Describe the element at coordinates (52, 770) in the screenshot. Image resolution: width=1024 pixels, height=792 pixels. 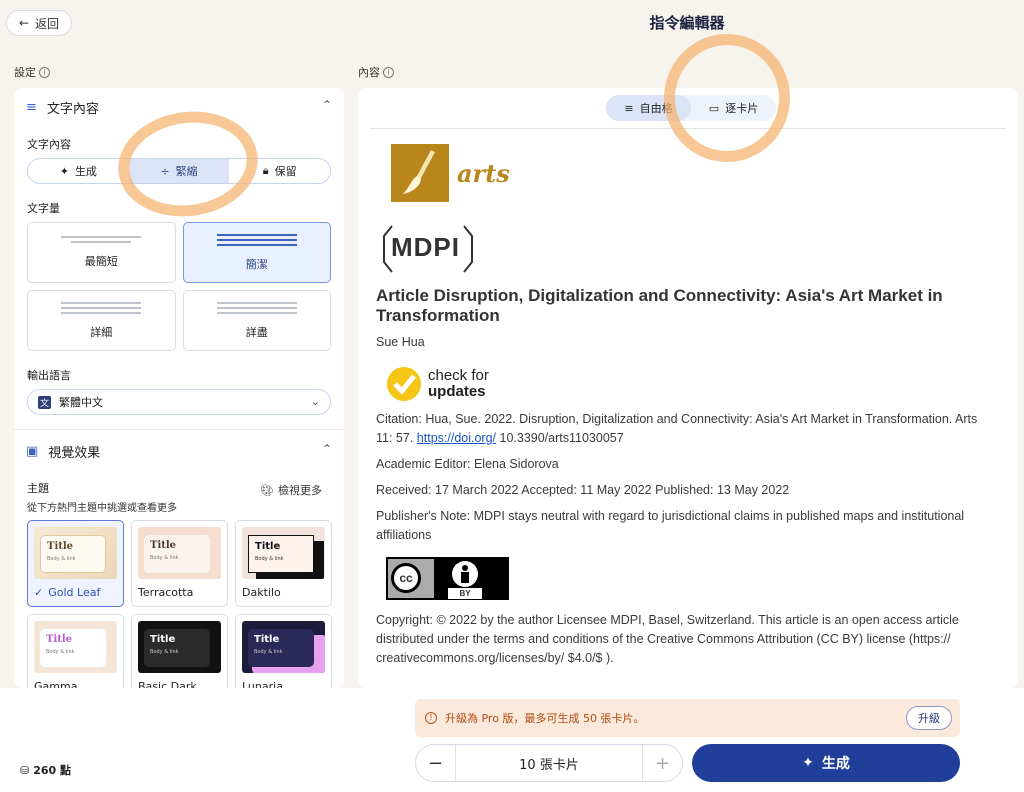
I see `points-value: 260 點` at that location.